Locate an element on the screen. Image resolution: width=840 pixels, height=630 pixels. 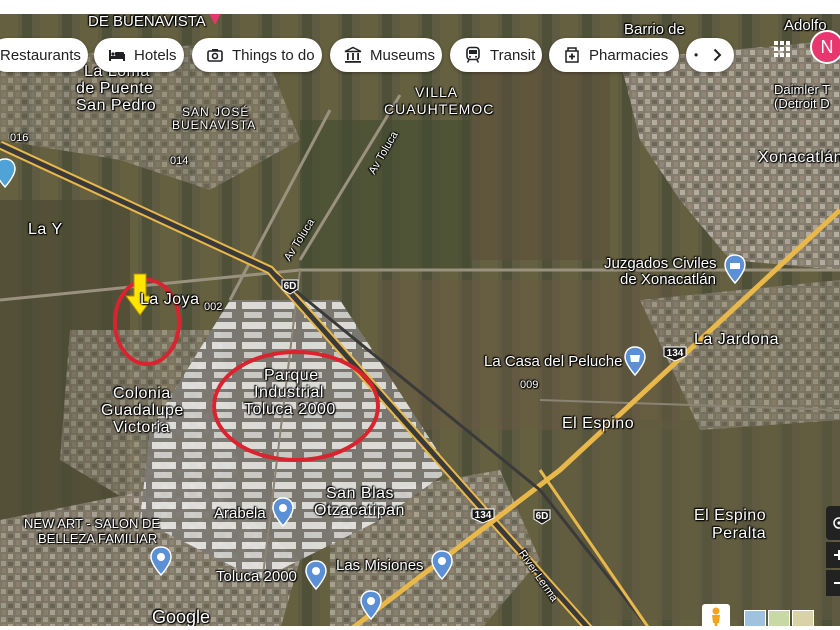
chip-museums: Museums is located at coordinates (386, 55).